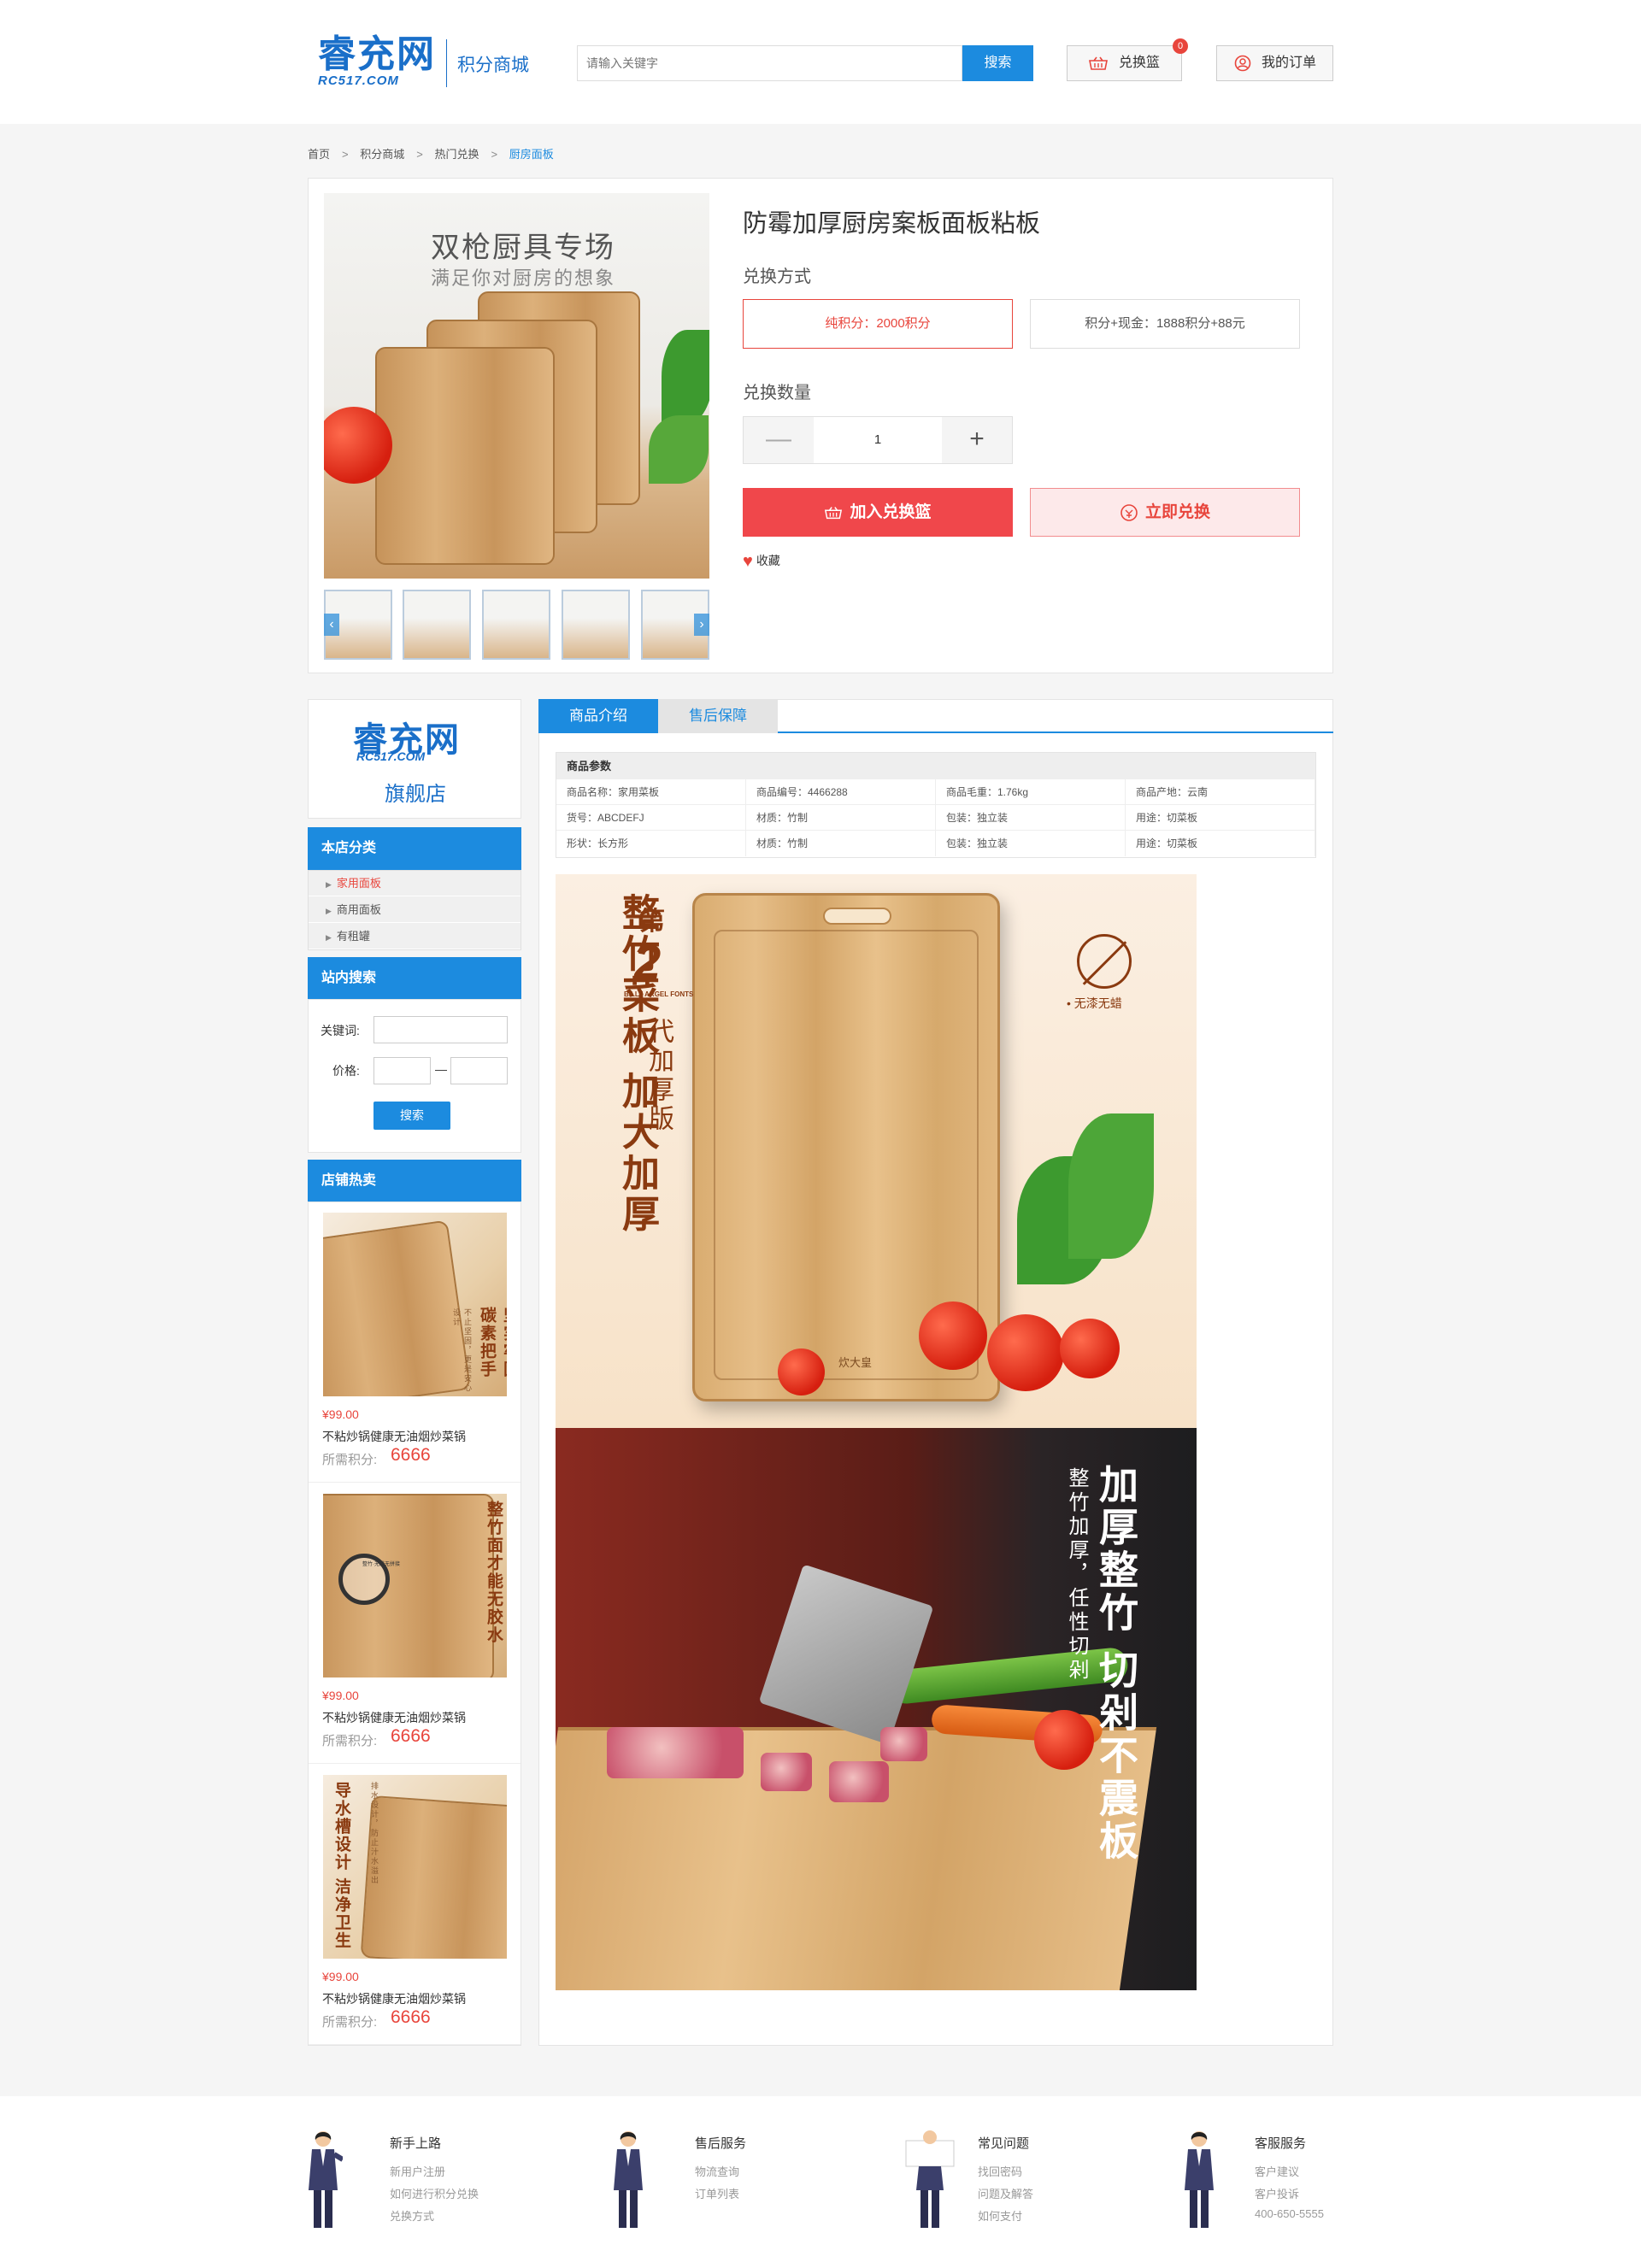  What do you see at coordinates (377, 54) in the screenshot?
I see `site-logo: 睿充网` at bounding box center [377, 54].